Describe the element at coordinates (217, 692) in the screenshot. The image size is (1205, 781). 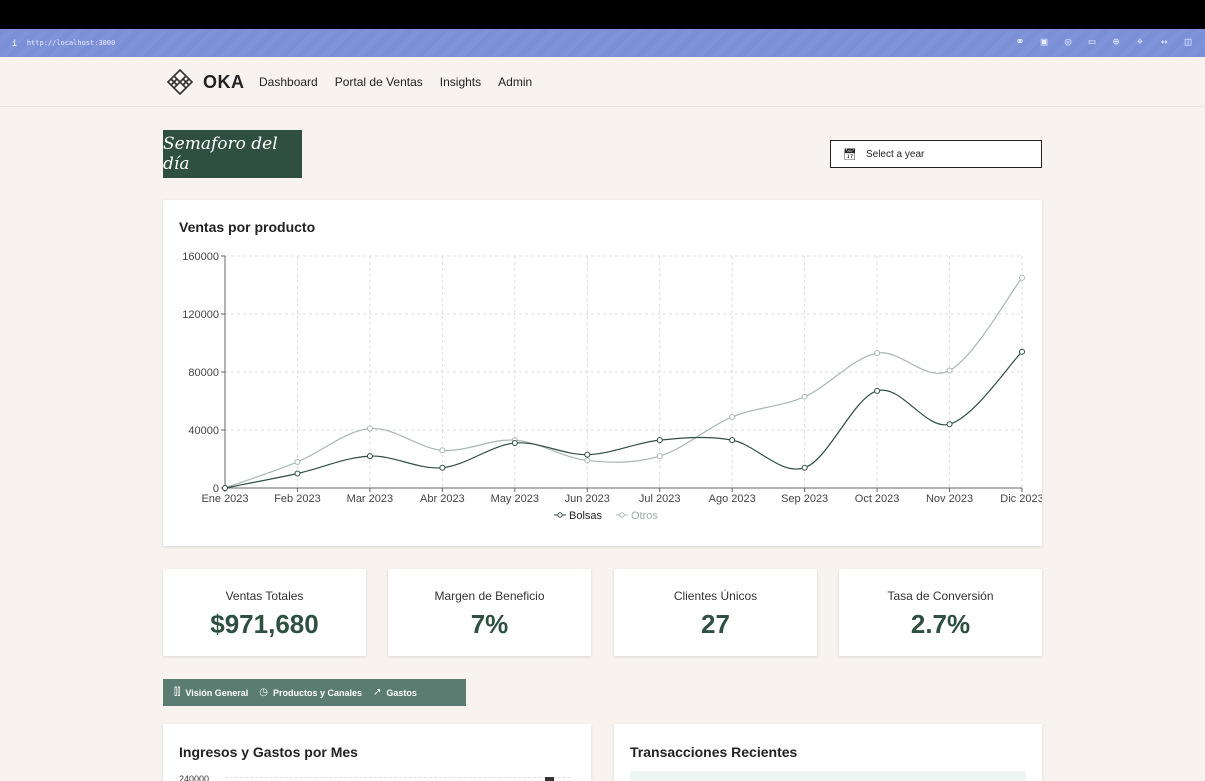
I see `tab-label: Visión General` at that location.